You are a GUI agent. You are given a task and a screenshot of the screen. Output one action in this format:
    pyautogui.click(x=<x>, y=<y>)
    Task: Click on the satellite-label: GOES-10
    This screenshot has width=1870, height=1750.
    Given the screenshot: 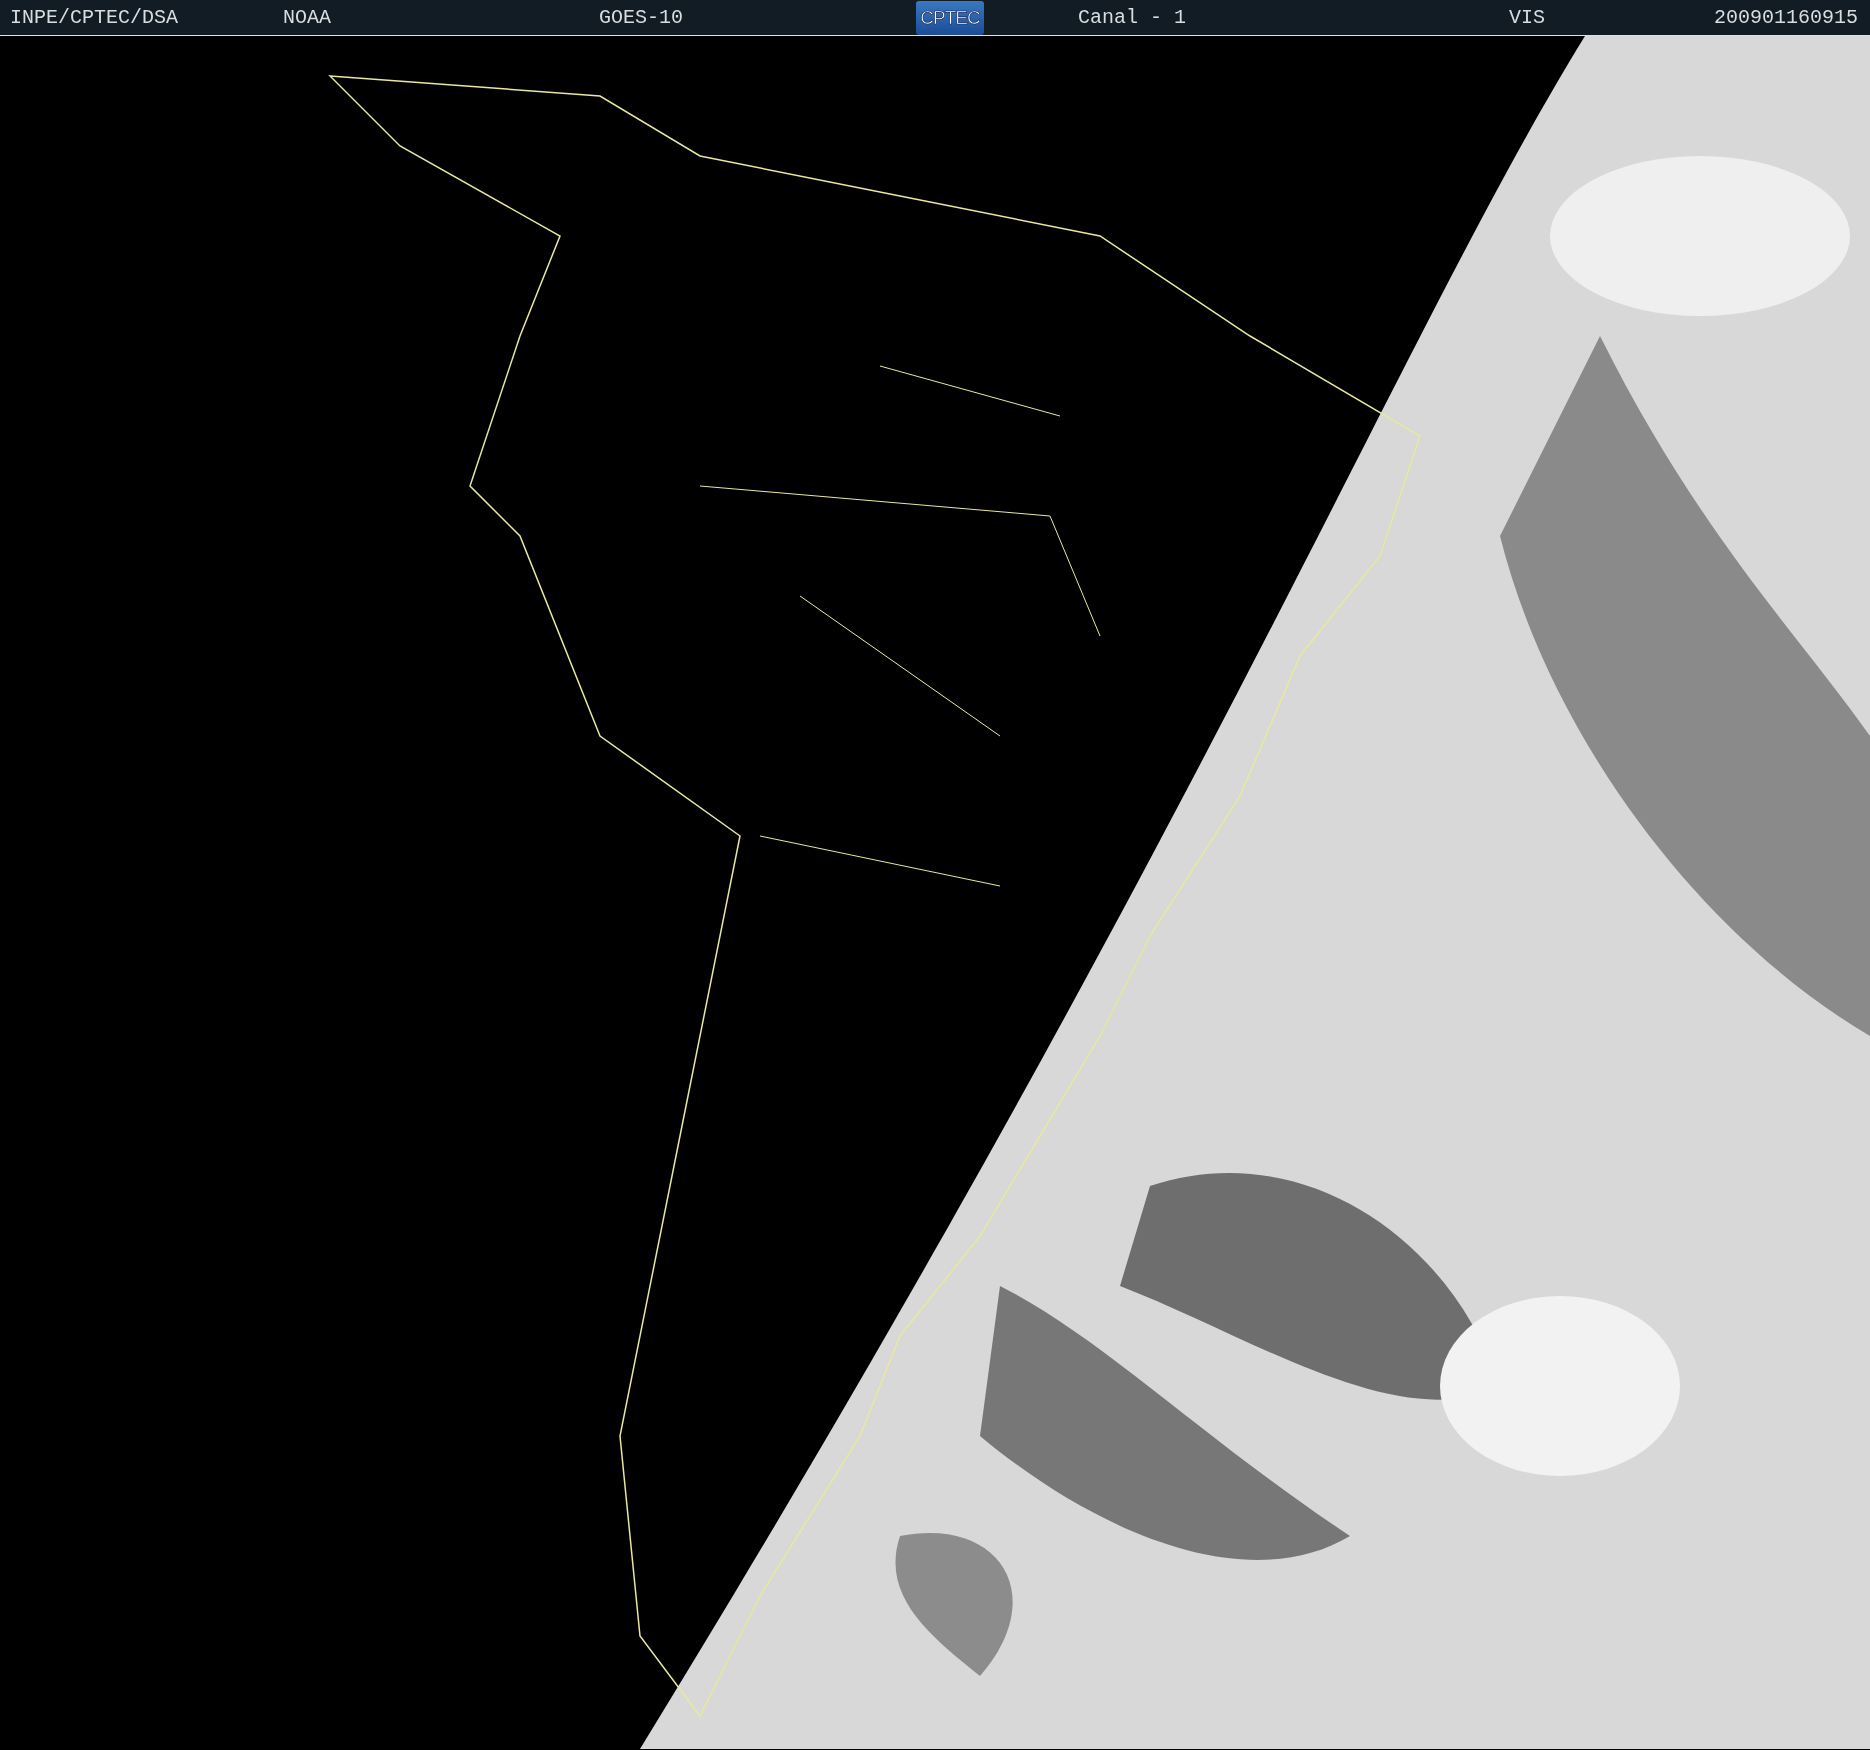 What is the action you would take?
    pyautogui.click(x=641, y=17)
    